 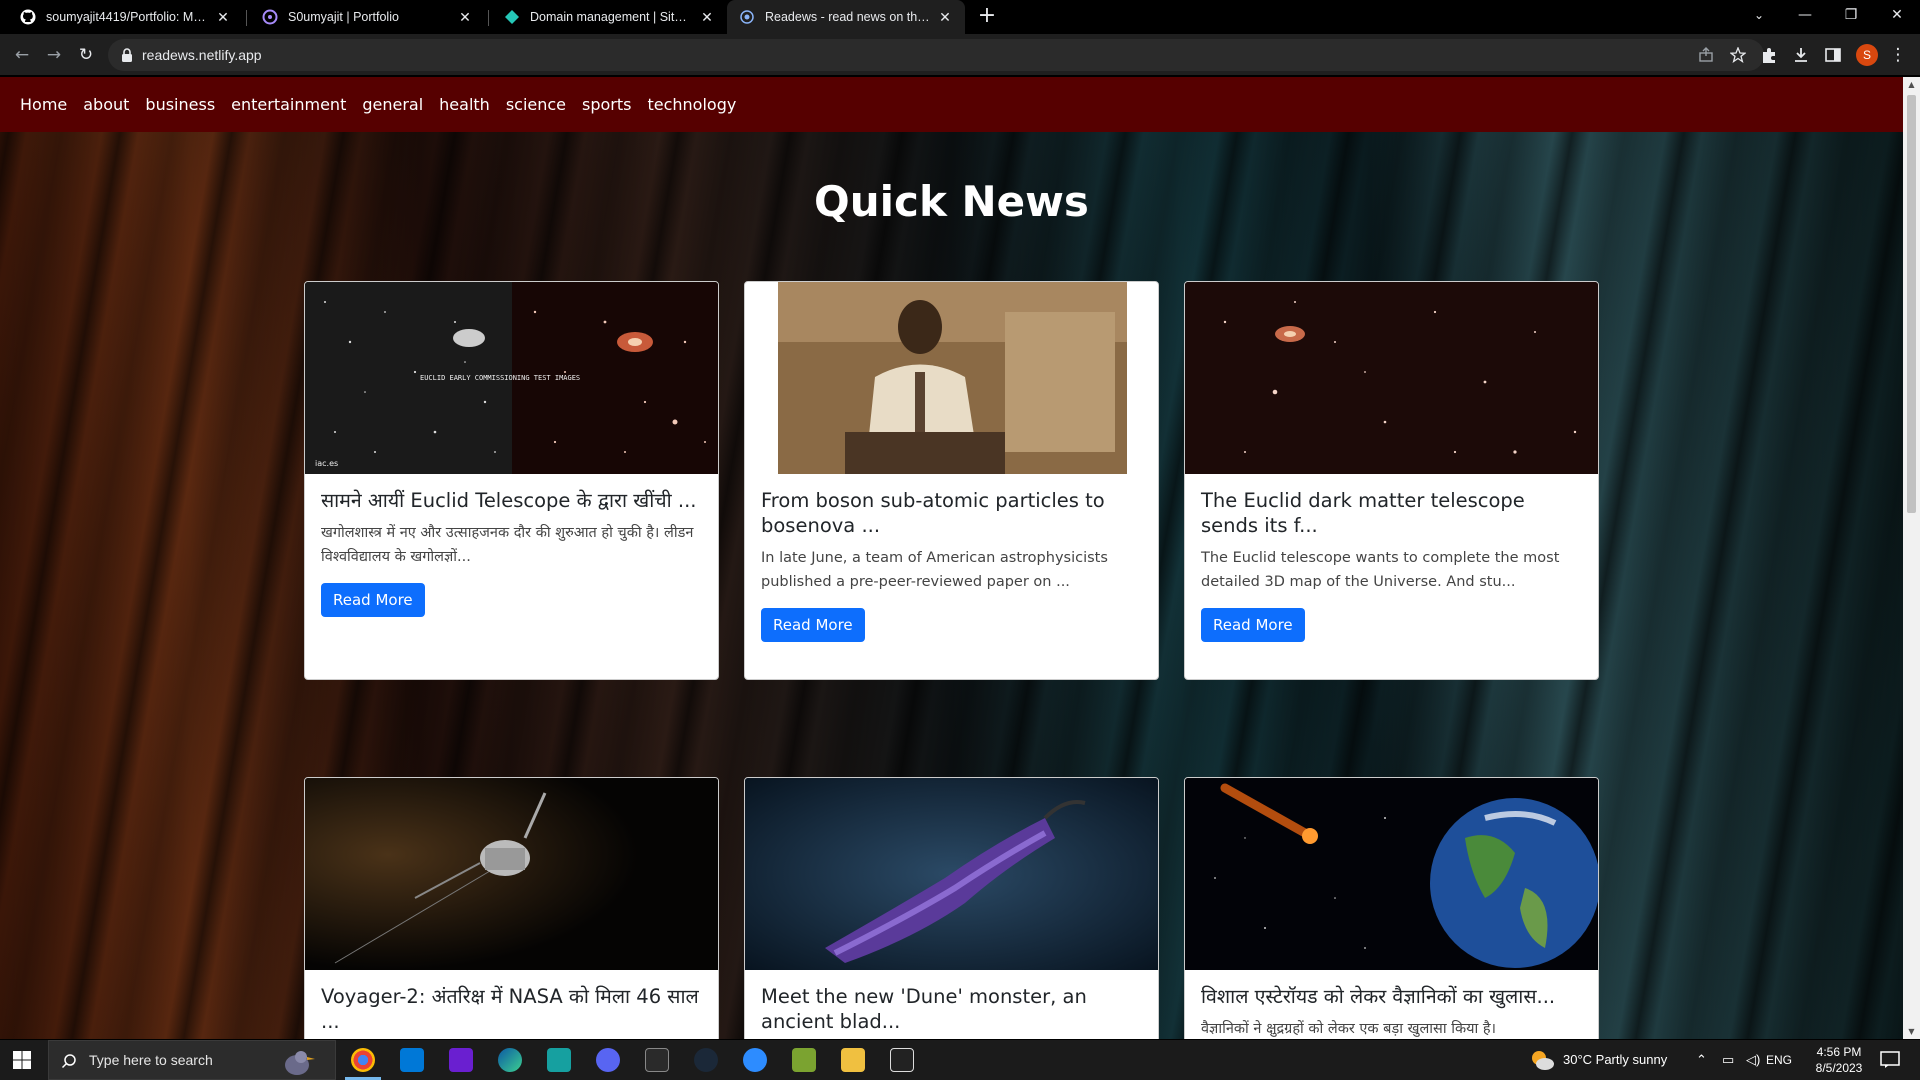 I want to click on github-icon, so click(x=28, y=17).